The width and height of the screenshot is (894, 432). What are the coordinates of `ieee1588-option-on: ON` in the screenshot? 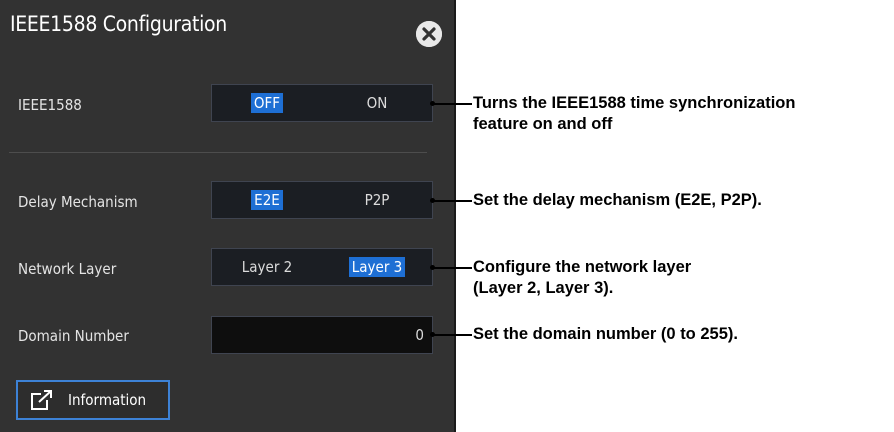 It's located at (377, 103).